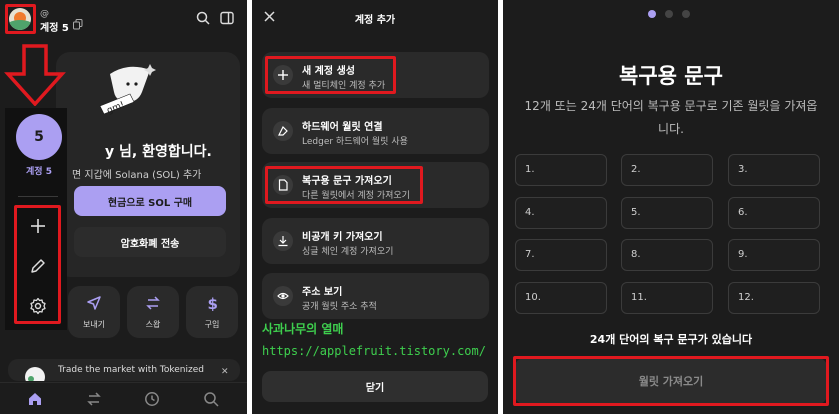 The image size is (839, 414). What do you see at coordinates (667, 170) in the screenshot?
I see `word-input: 2.` at bounding box center [667, 170].